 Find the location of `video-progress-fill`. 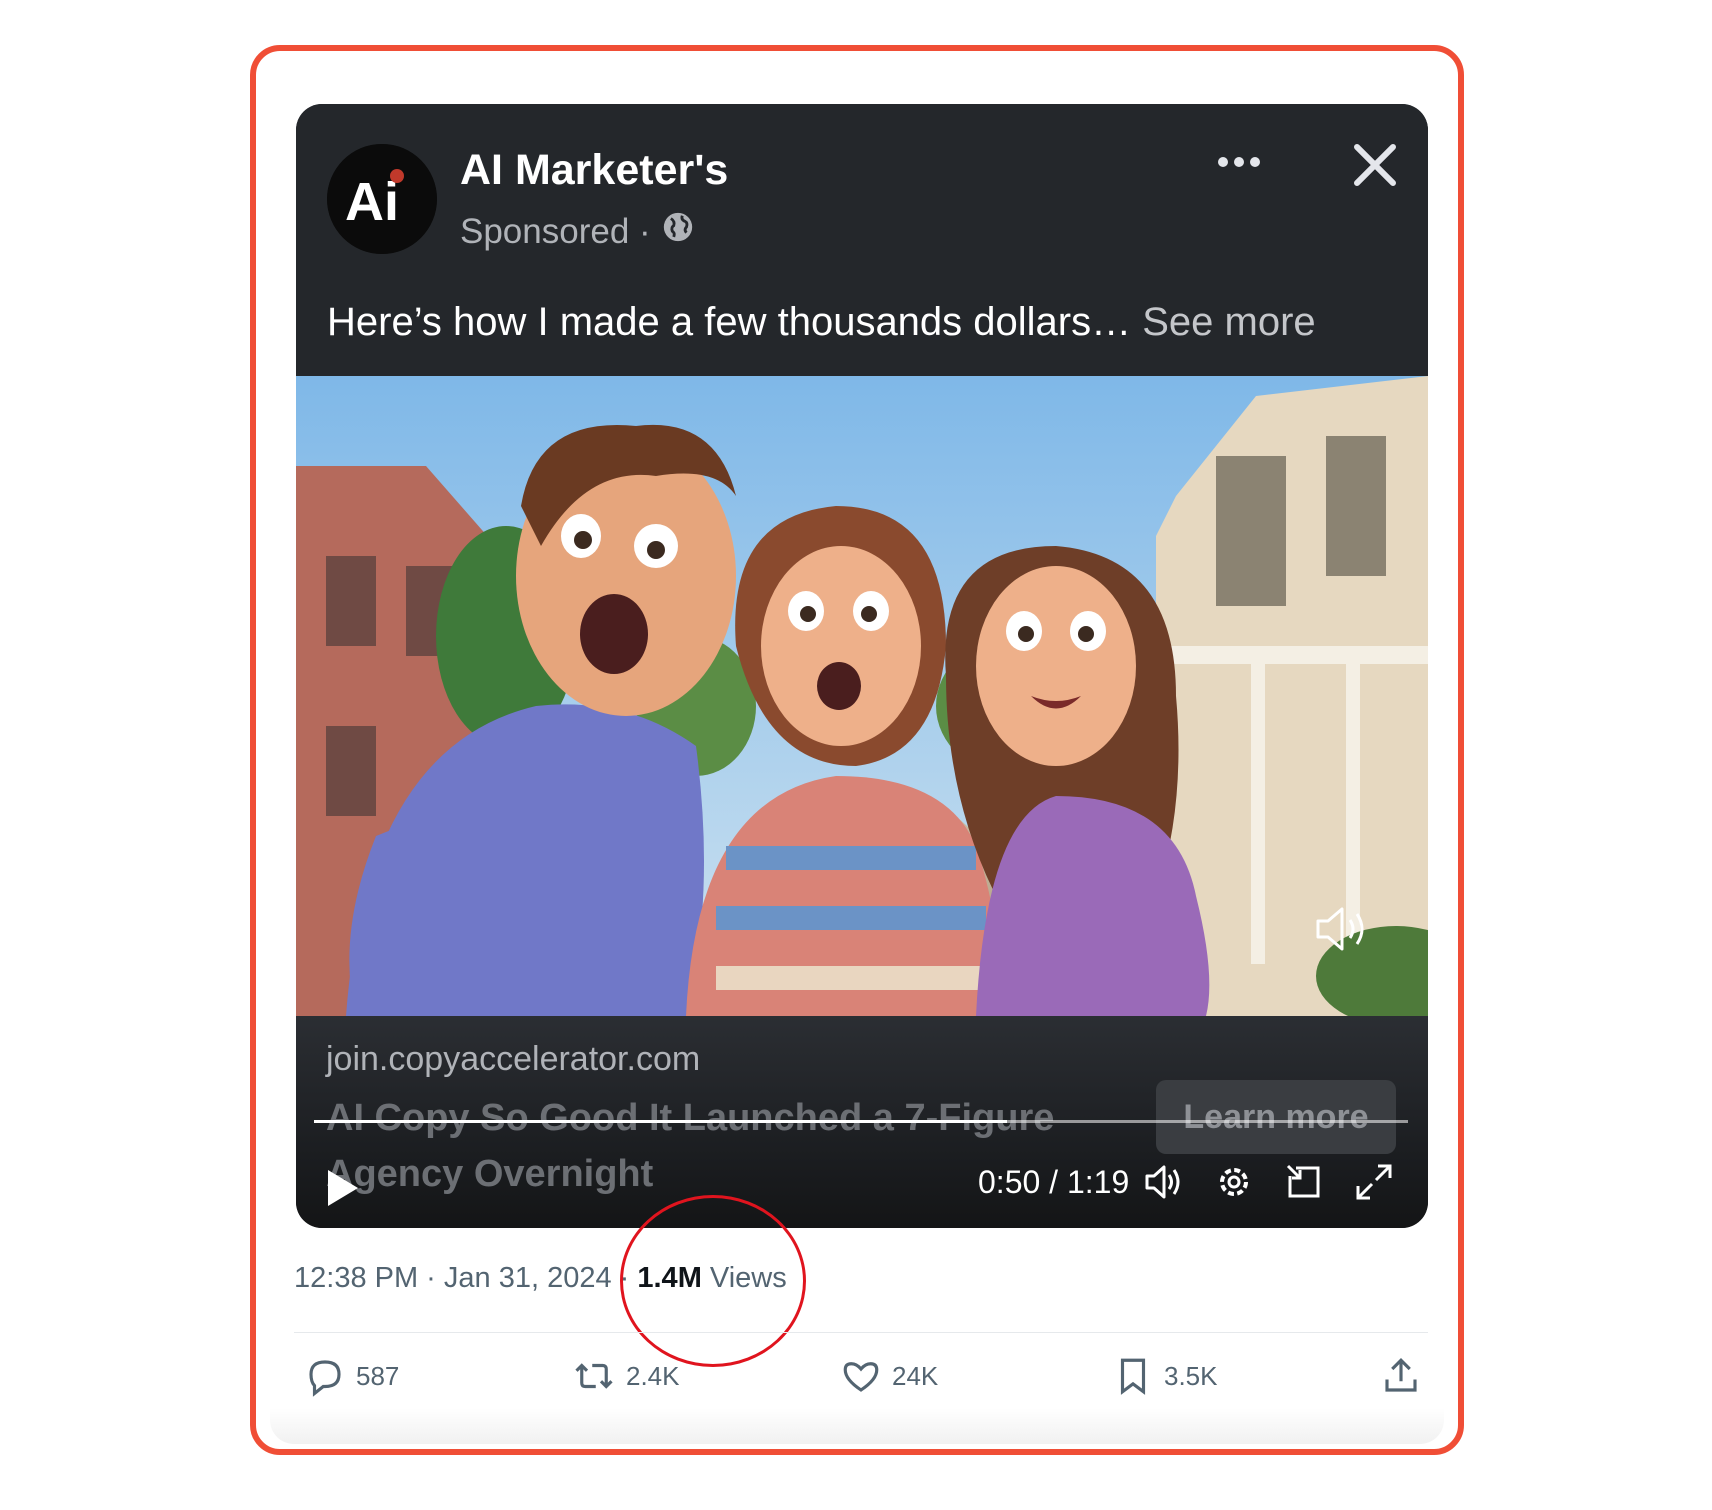

video-progress-fill is located at coordinates (660, 1121).